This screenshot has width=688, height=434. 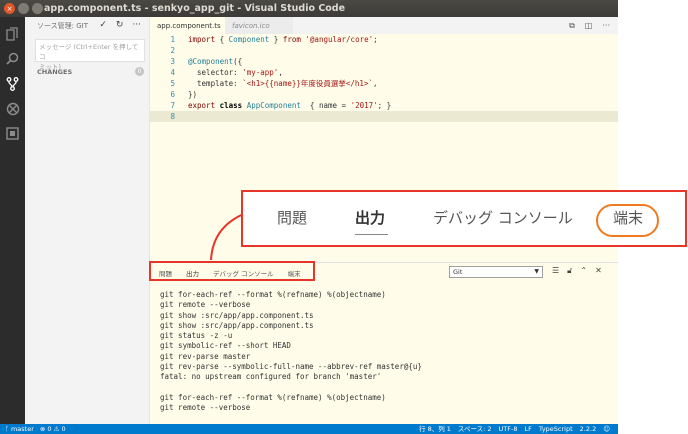 What do you see at coordinates (384, 72) in the screenshot?
I see `code-line: 4 selector: 'my-app',` at bounding box center [384, 72].